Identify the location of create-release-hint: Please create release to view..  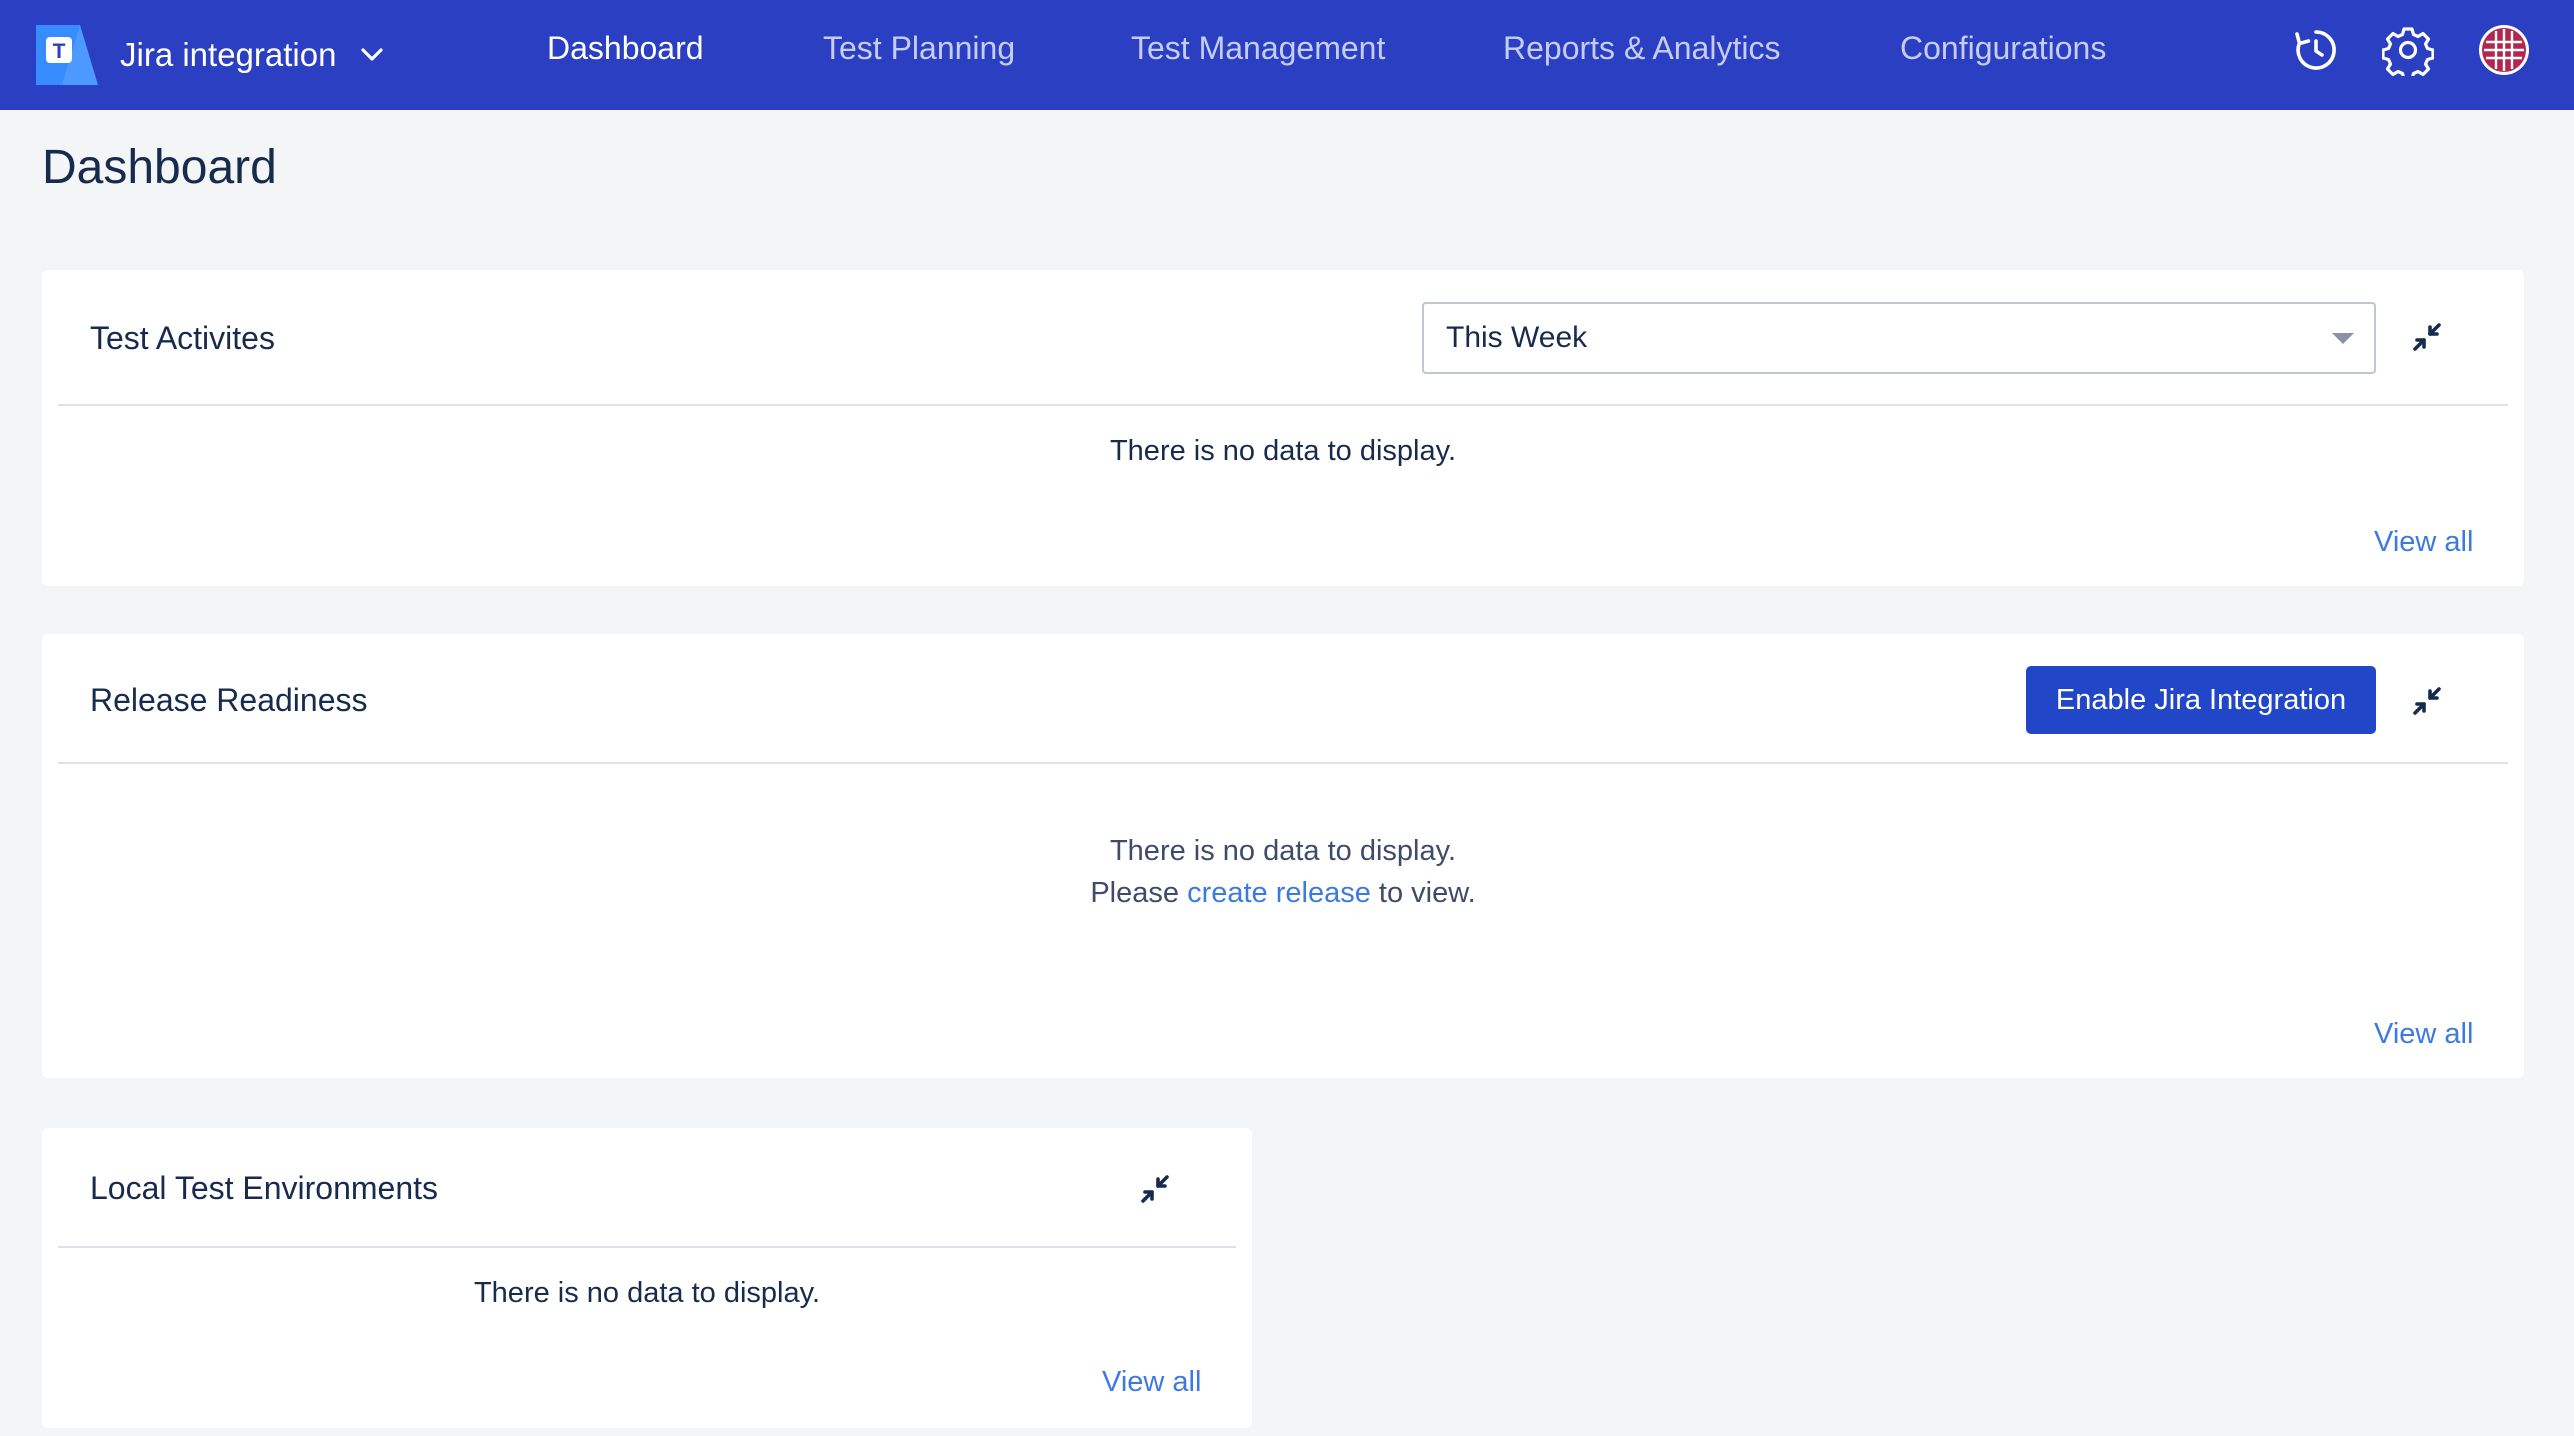
(1283, 893).